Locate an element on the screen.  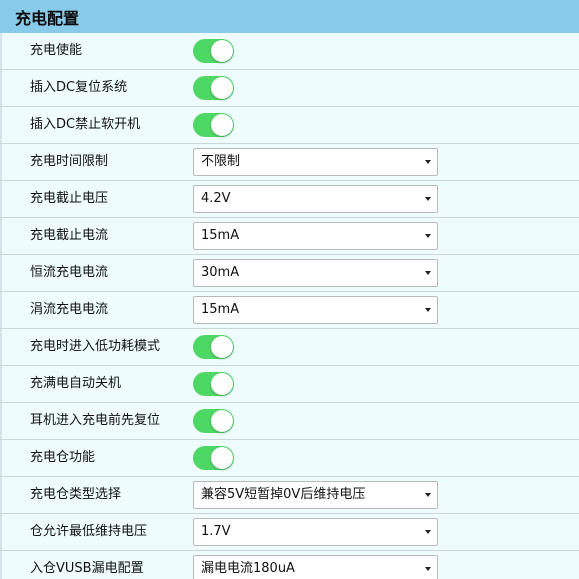
setting-row: 充电使能 is located at coordinates (289, 51).